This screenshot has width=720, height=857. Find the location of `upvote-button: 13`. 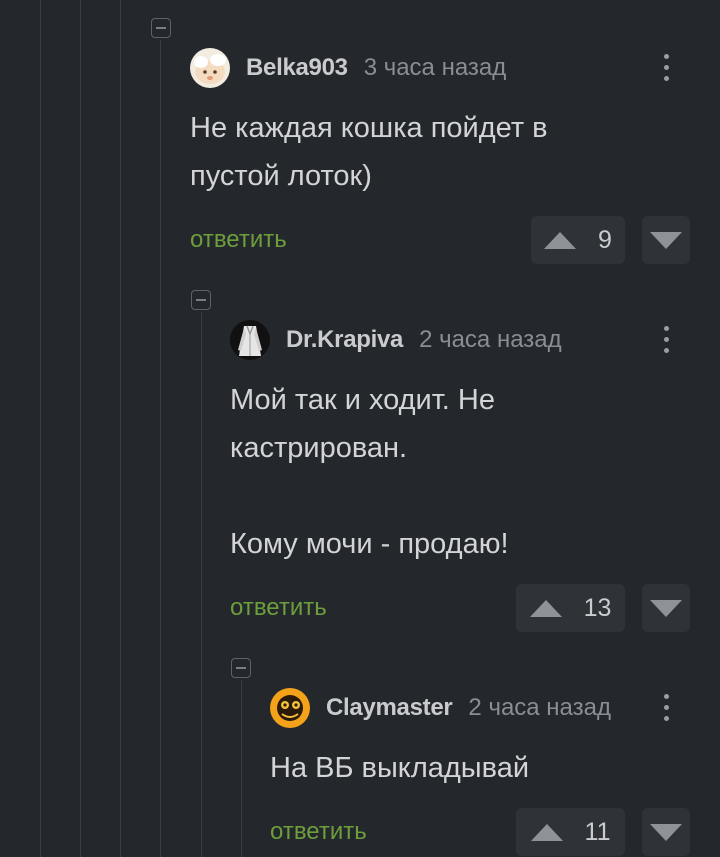

upvote-button: 13 is located at coordinates (570, 608).